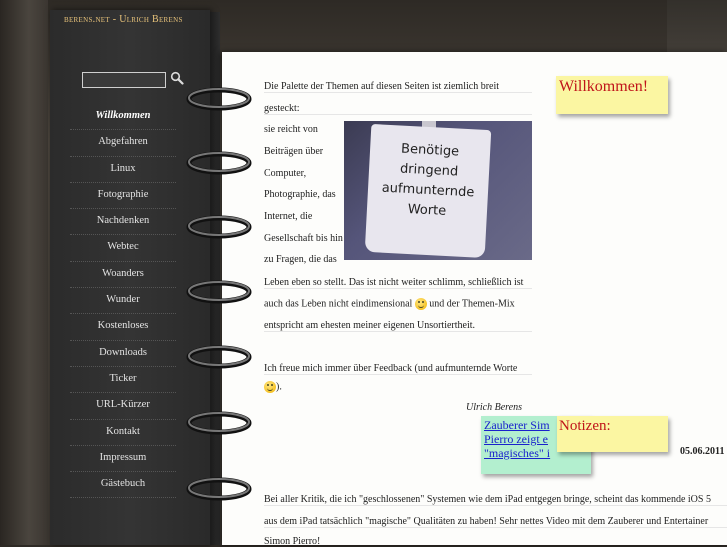 Image resolution: width=727 pixels, height=547 pixels. I want to click on welcome-full-line-2a: auch das Leben nicht eindimensional, so click(338, 304).